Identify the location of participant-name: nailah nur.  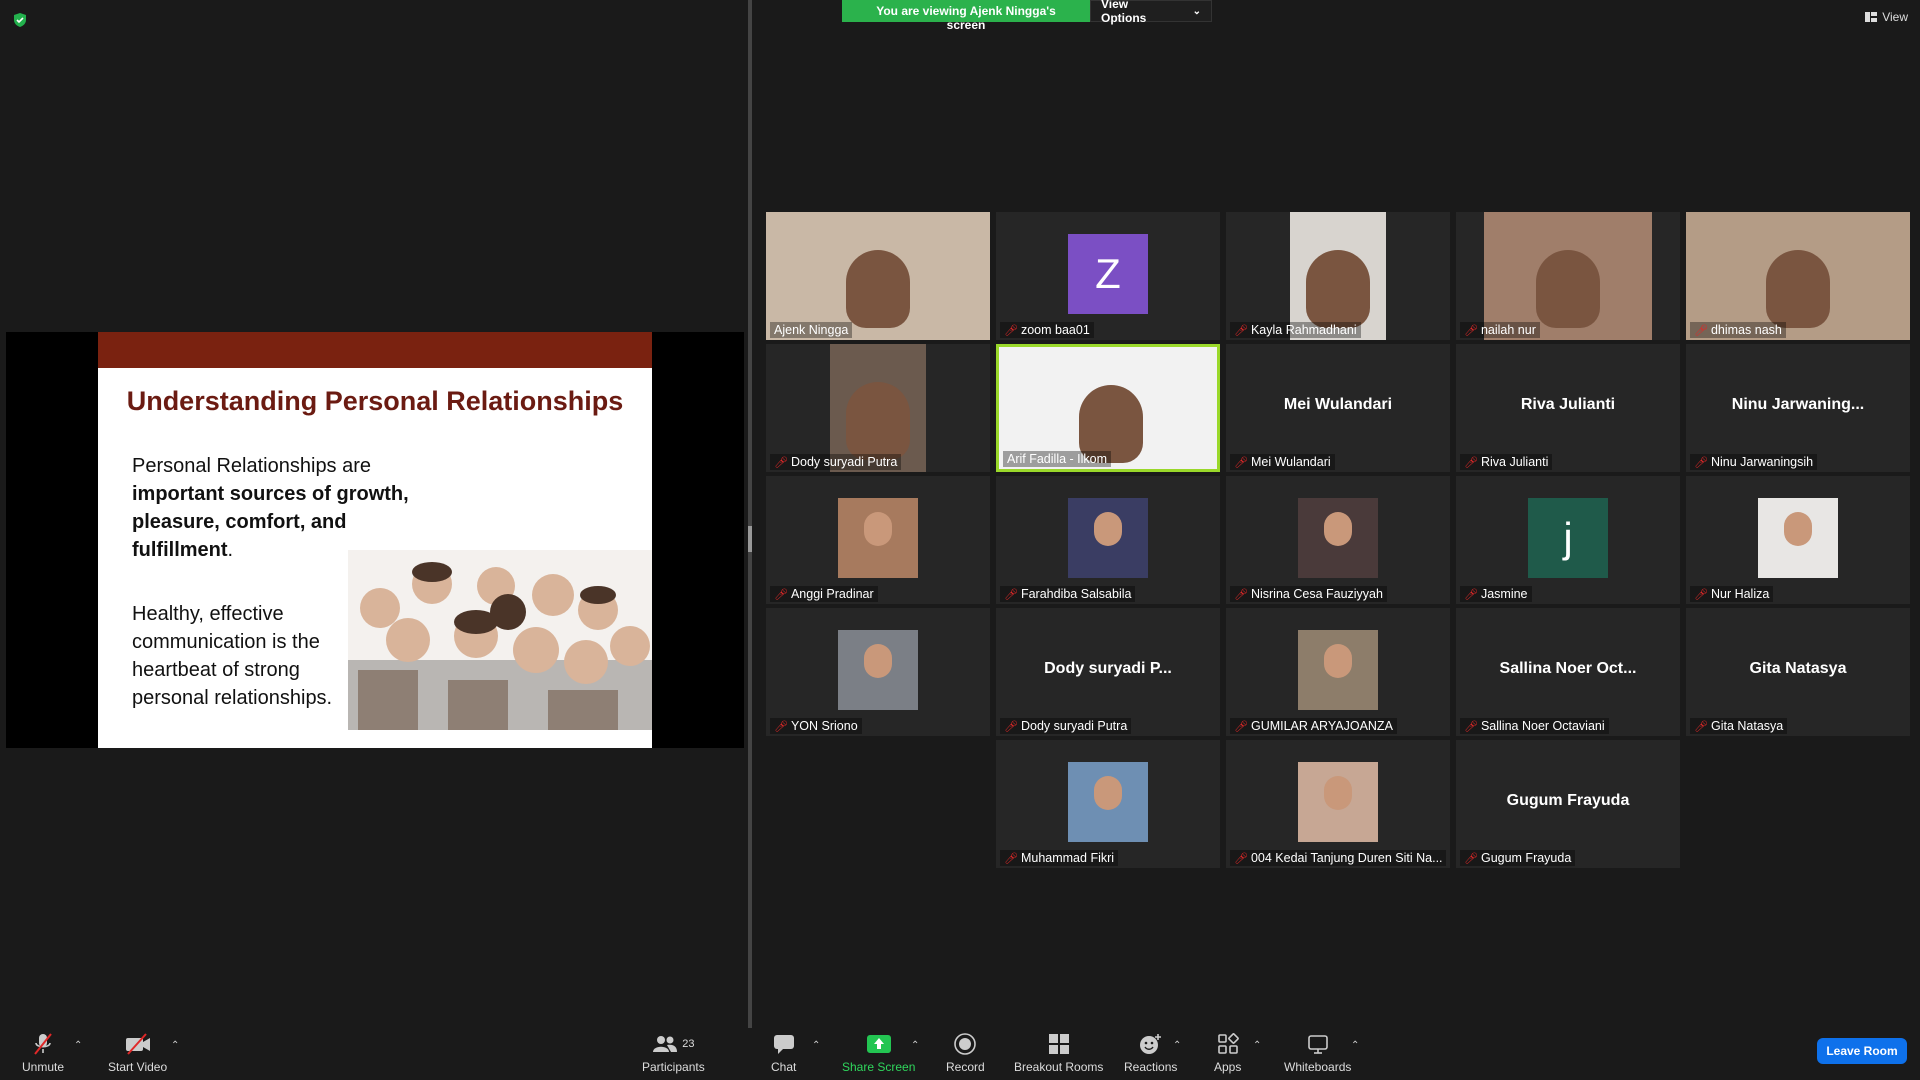
(1508, 330).